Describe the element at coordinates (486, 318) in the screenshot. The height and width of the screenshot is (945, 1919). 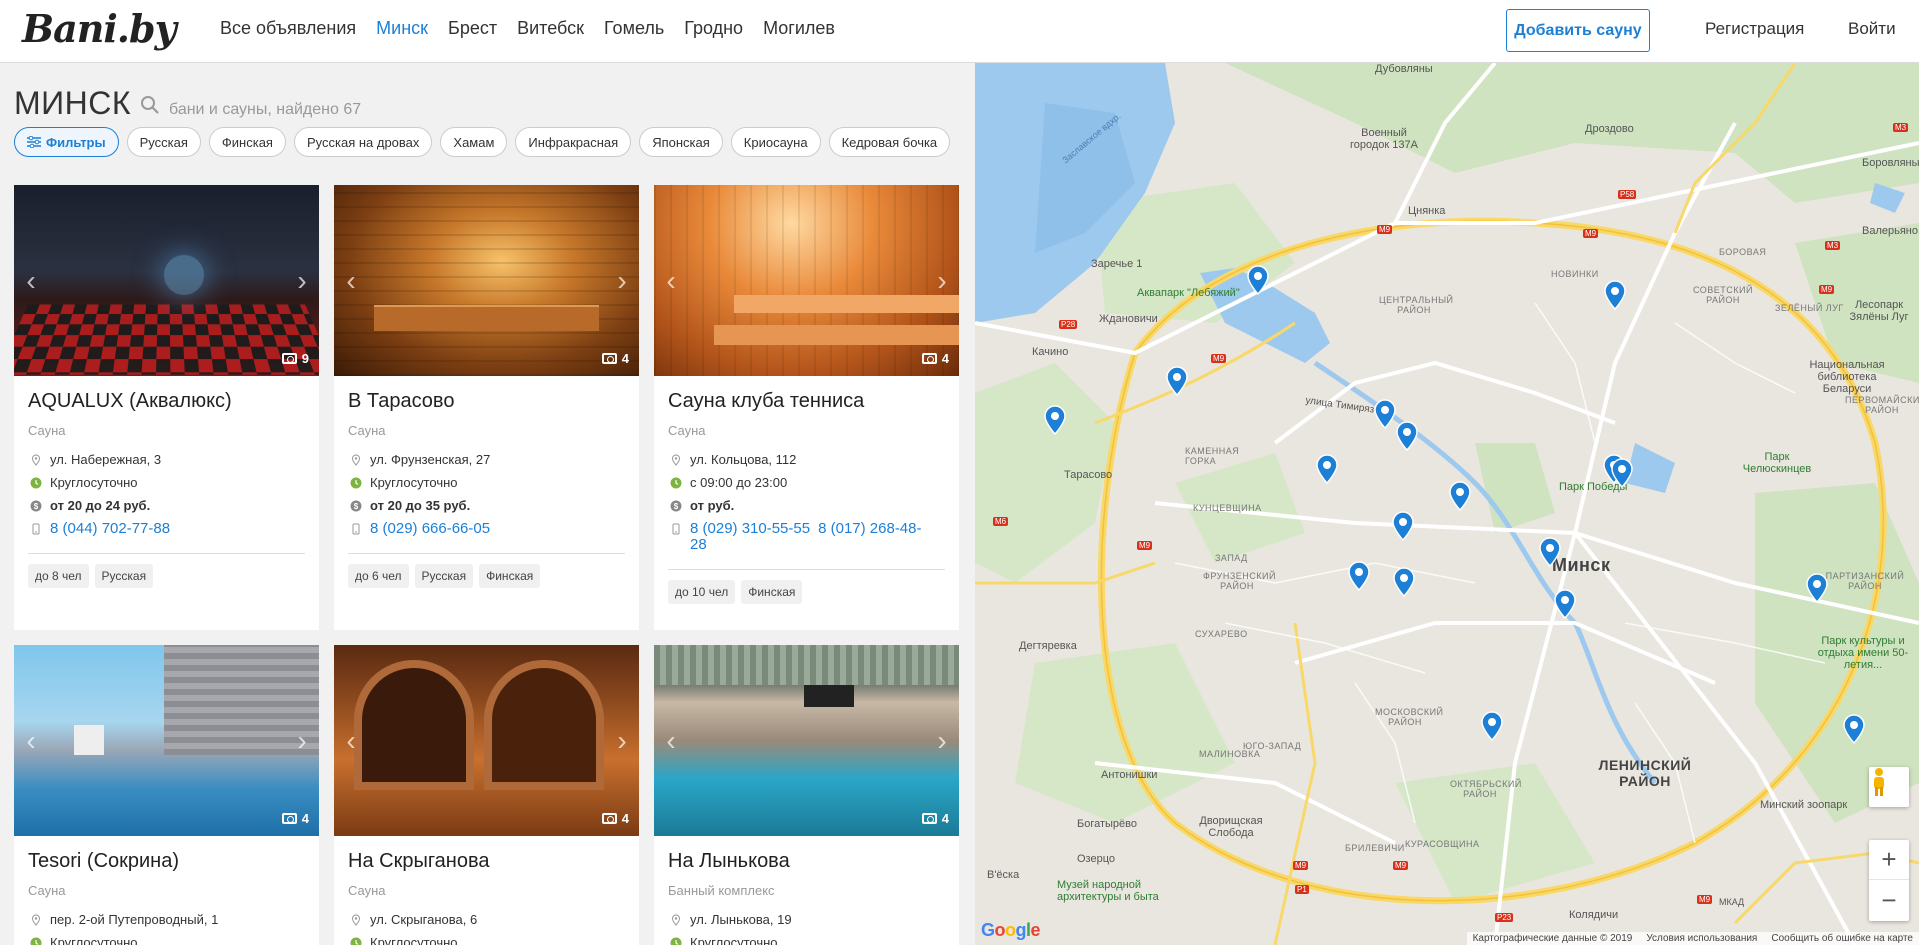
I see `bench` at that location.